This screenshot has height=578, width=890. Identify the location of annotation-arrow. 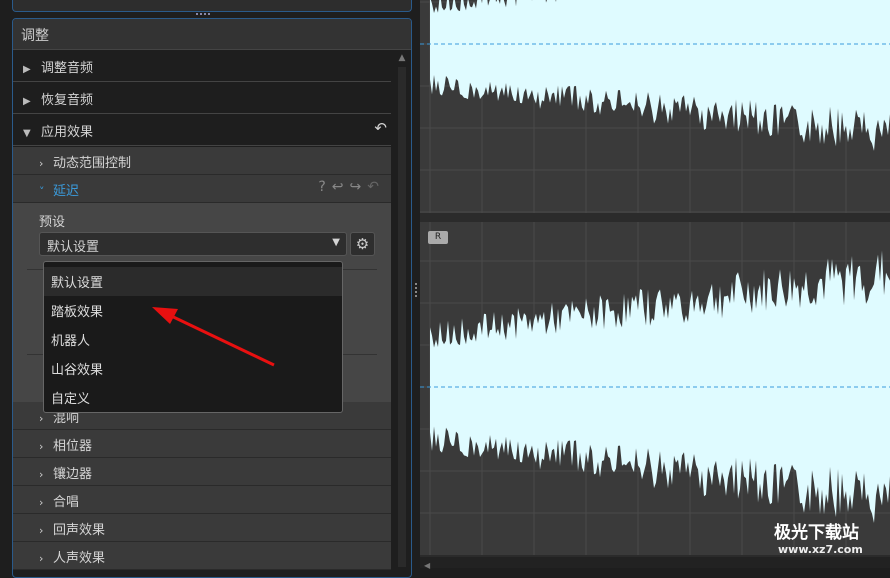
(213, 337).